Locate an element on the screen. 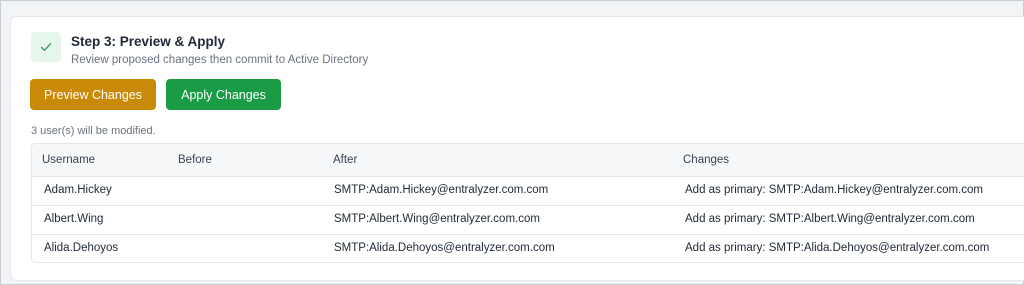  cell-username: Alida.Dehoyos is located at coordinates (81, 248).